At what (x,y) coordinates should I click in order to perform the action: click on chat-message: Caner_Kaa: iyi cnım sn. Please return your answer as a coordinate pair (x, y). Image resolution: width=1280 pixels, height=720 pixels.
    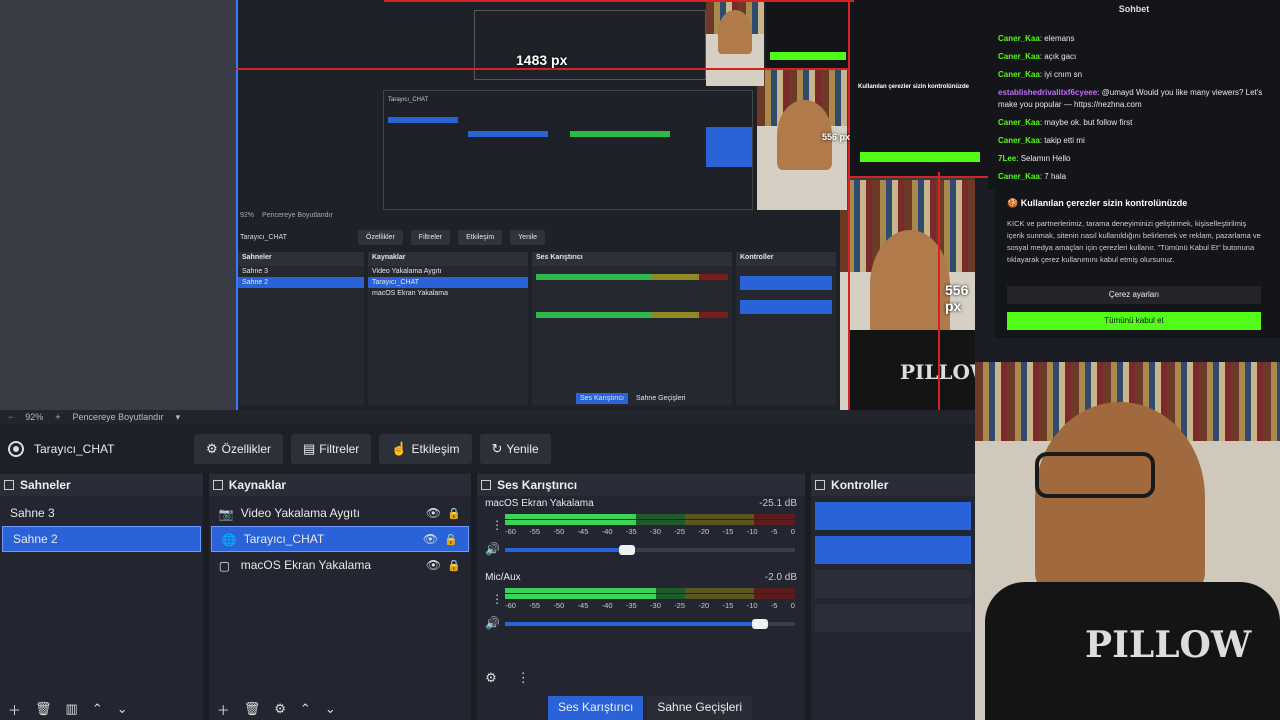
    Looking at the image, I should click on (1040, 74).